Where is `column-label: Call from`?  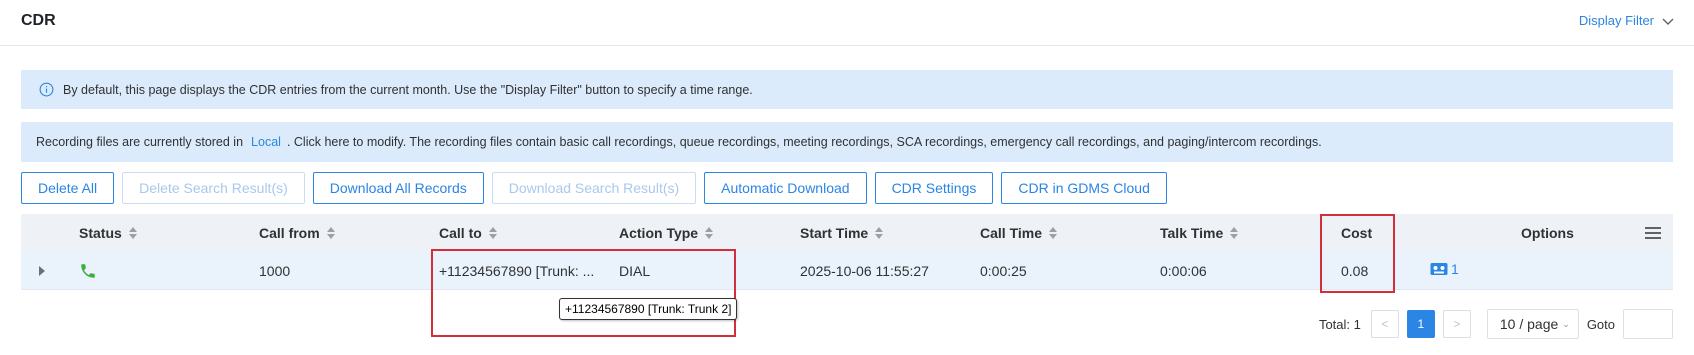 column-label: Call from is located at coordinates (289, 233).